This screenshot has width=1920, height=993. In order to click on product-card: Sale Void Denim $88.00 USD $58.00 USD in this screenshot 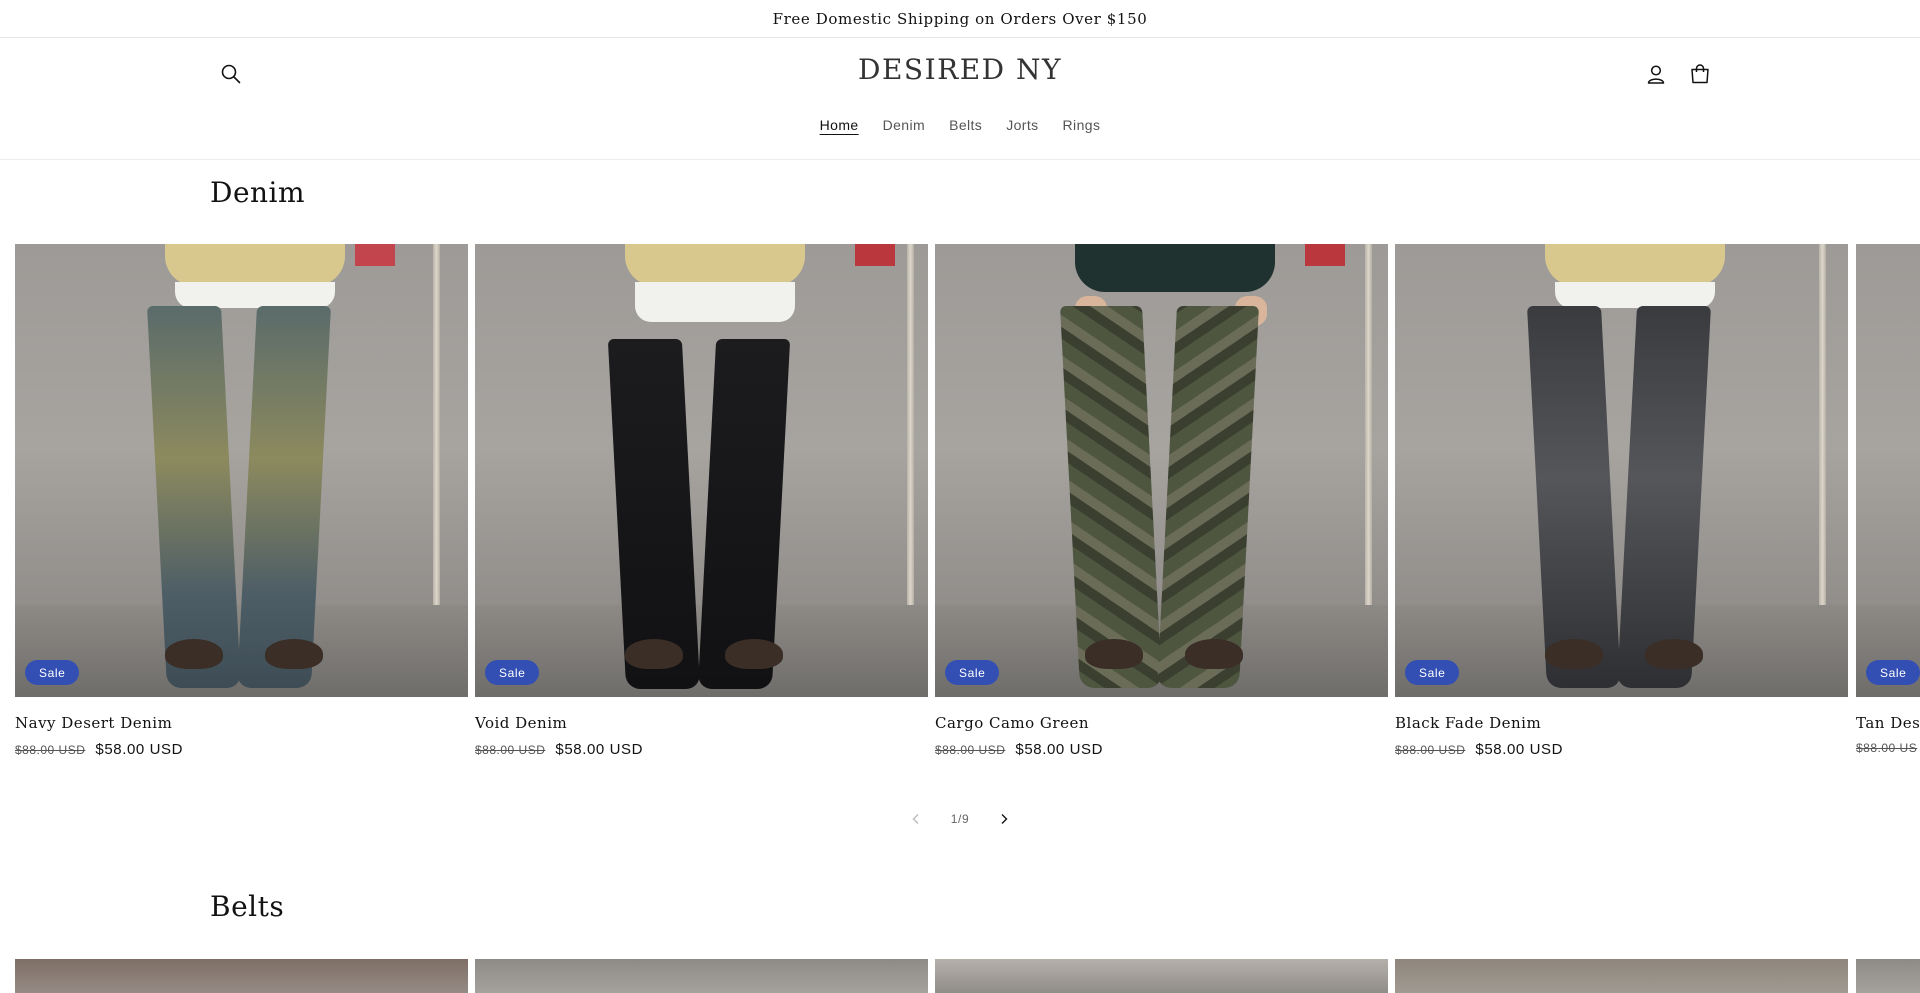, I will do `click(701, 501)`.